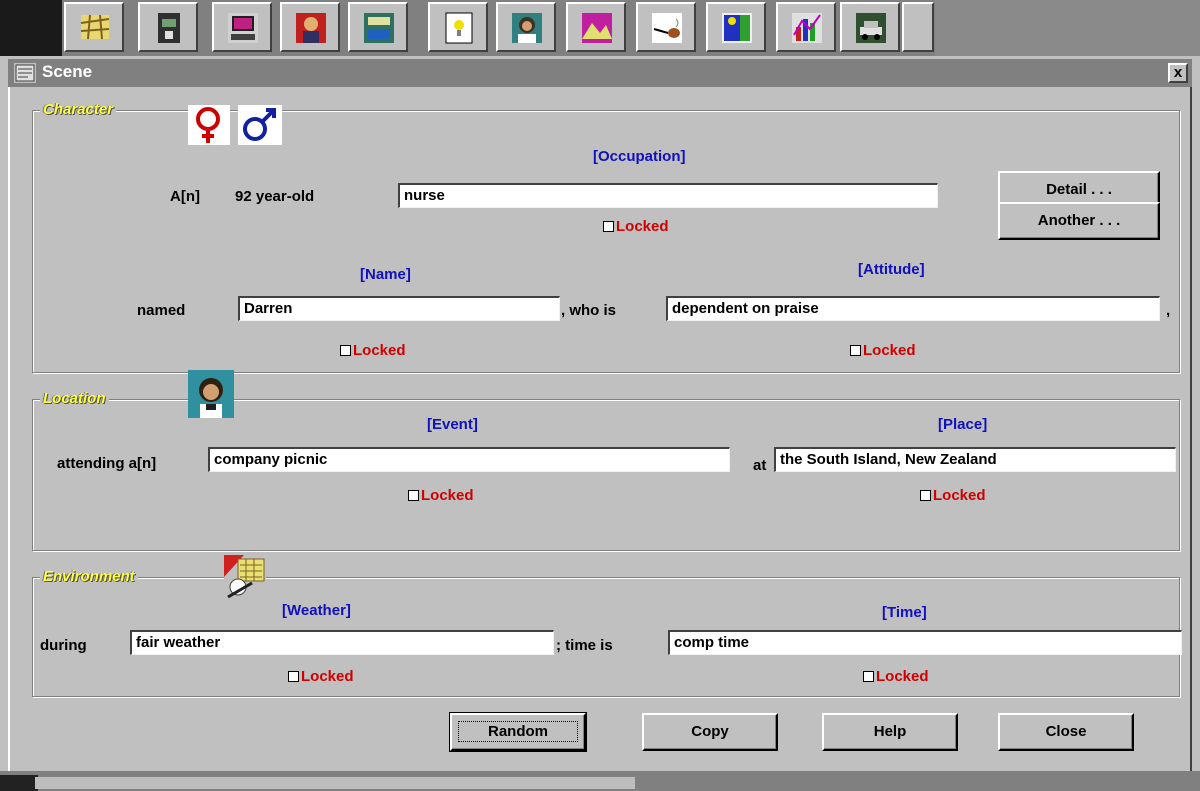  I want to click on window-close-button: x, so click(1178, 73).